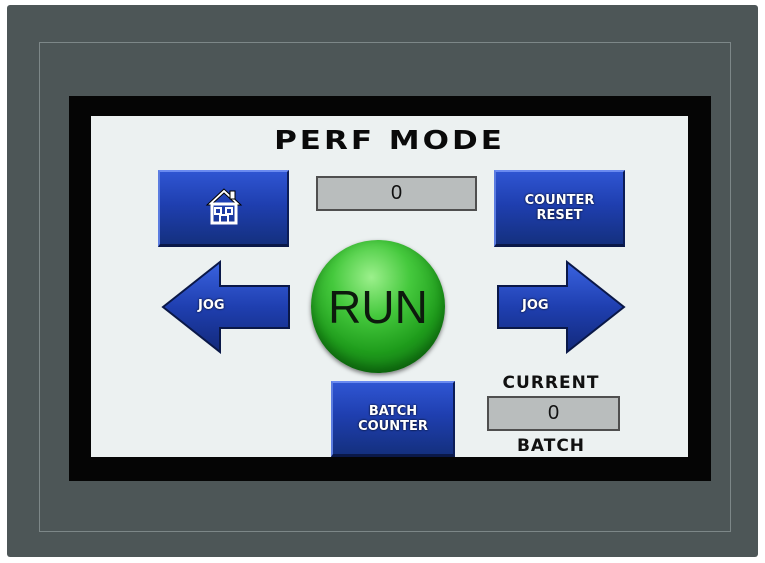 The width and height of the screenshot is (765, 563). I want to click on counter-reset-label-line2: RESET, so click(559, 215).